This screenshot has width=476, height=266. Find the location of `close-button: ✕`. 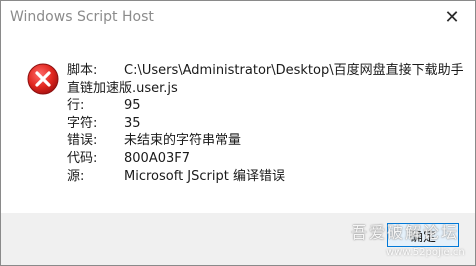

close-button: ✕ is located at coordinates (452, 17).